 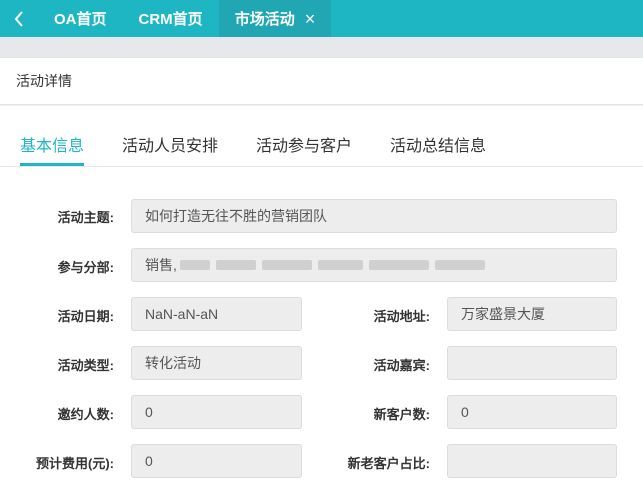 What do you see at coordinates (85, 267) in the screenshot?
I see `branch-label: 参与分部:` at bounding box center [85, 267].